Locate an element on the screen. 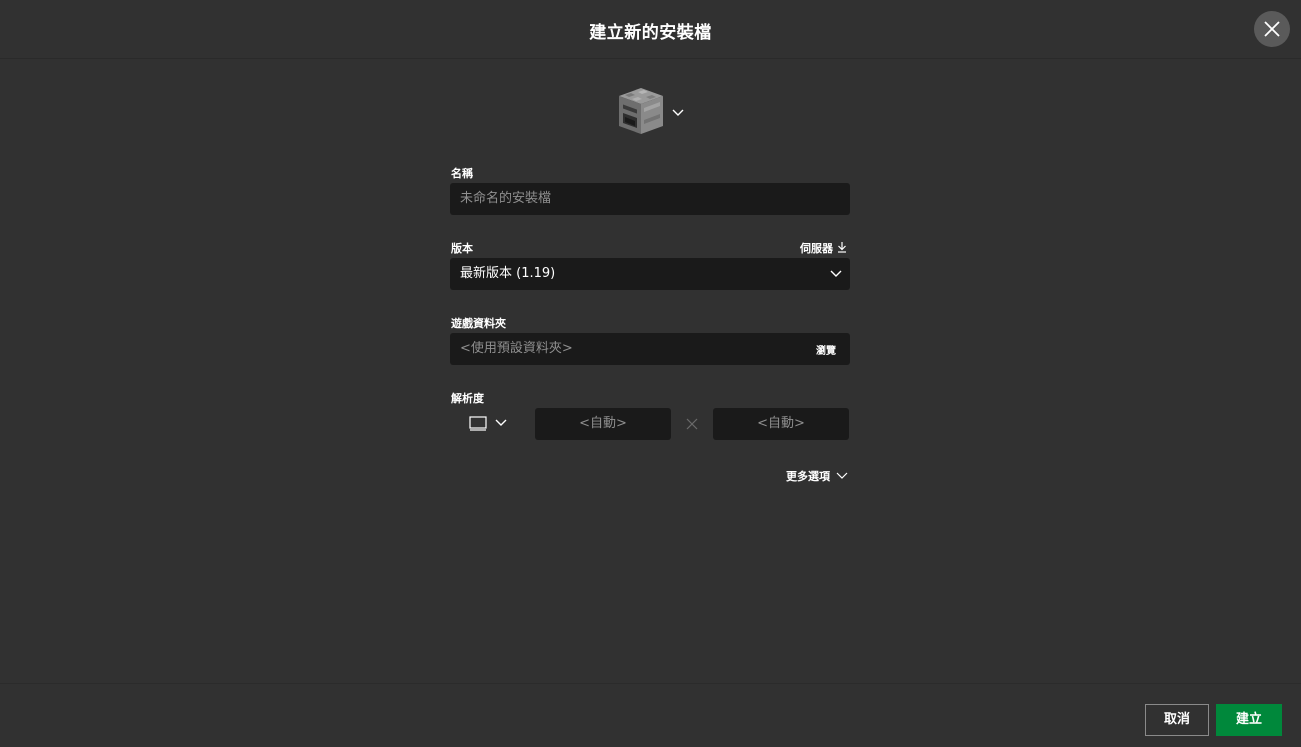  more-options-toggle: 更多選項 is located at coordinates (817, 476).